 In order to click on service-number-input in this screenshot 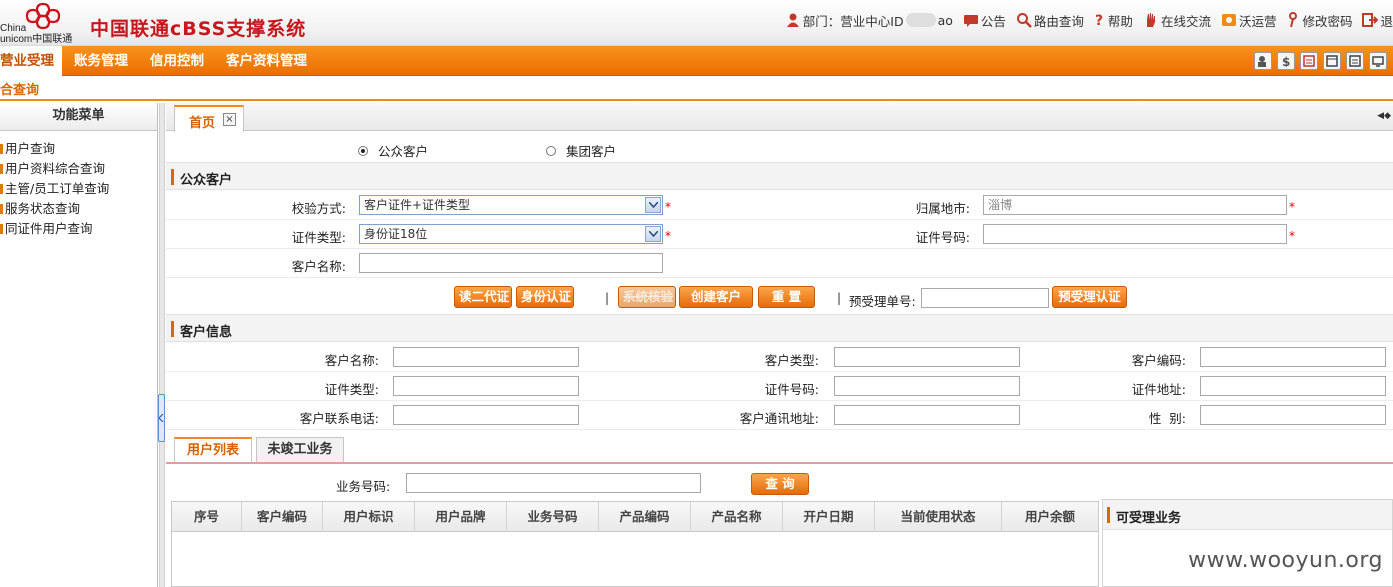, I will do `click(553, 483)`.